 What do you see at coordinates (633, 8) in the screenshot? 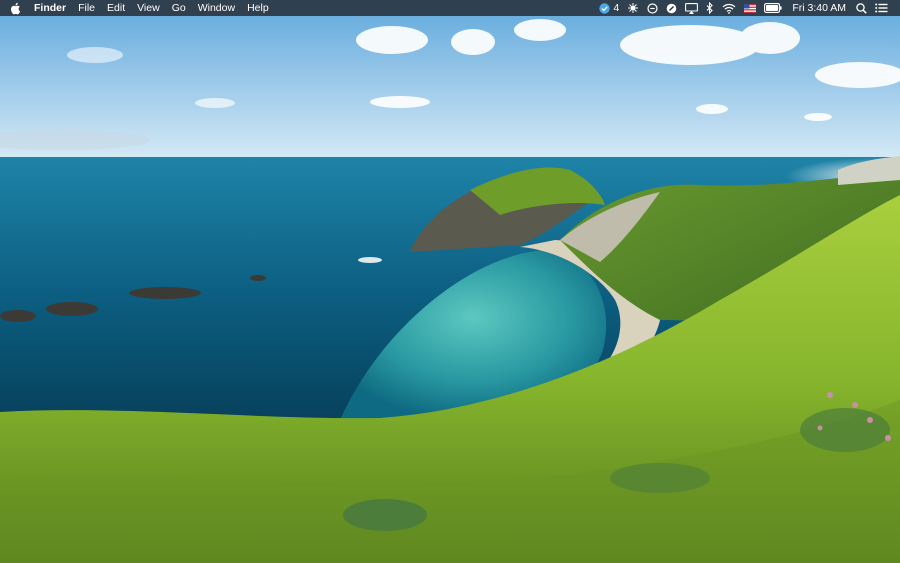
I see `bluetooth-grid-icon` at bounding box center [633, 8].